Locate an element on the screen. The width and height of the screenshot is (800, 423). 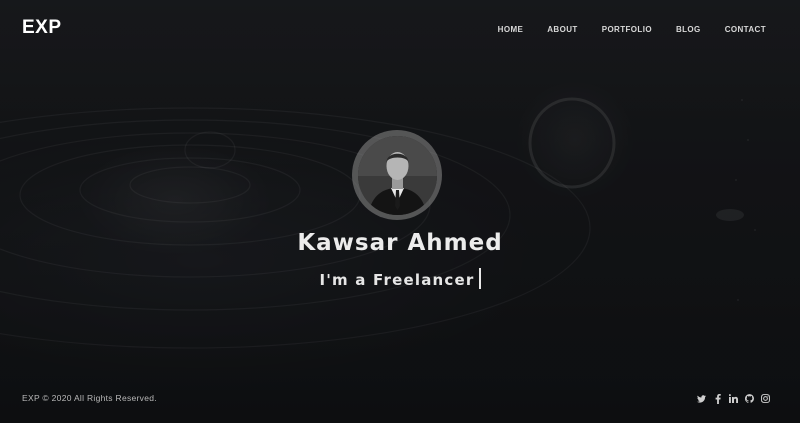
instagram-icon is located at coordinates (765, 398).